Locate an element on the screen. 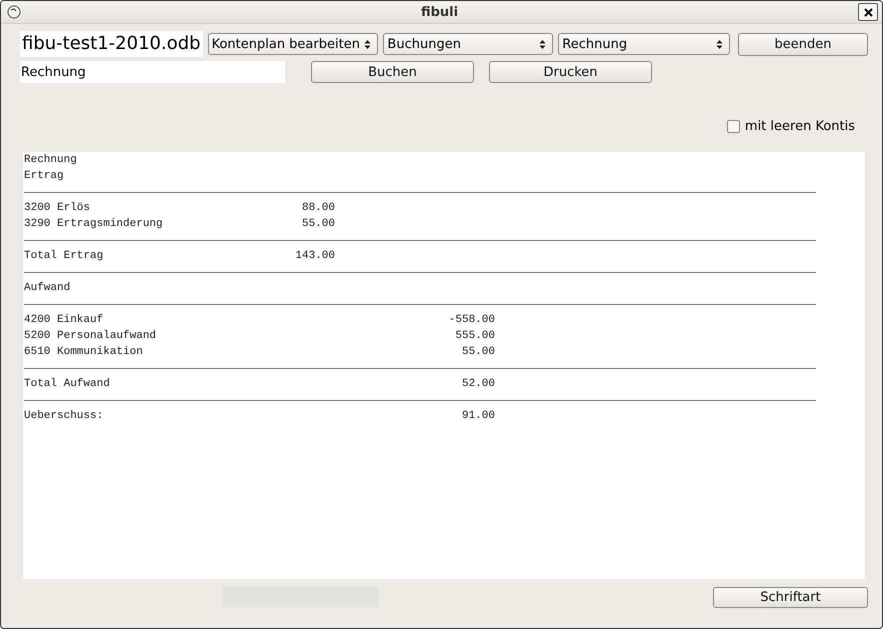 This screenshot has height=629, width=883. input-field: Rechnung is located at coordinates (152, 72).